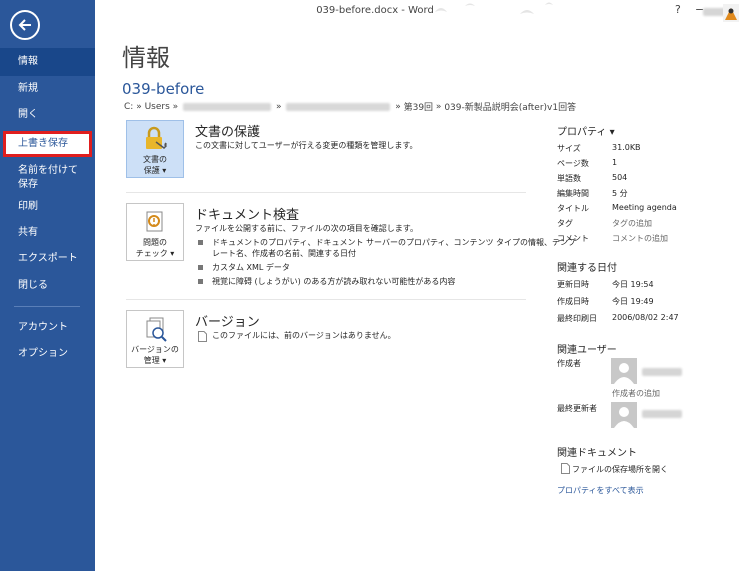 The image size is (750, 571). I want to click on back-arrow-icon, so click(24, 25).